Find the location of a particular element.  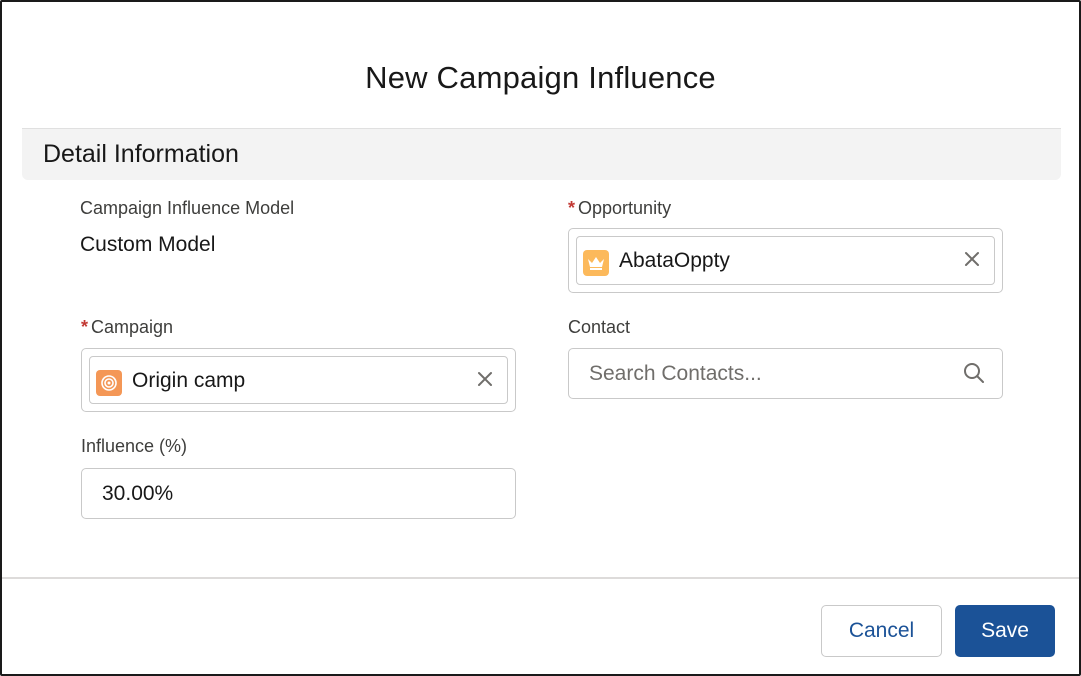

contact-search-field is located at coordinates (785, 373).